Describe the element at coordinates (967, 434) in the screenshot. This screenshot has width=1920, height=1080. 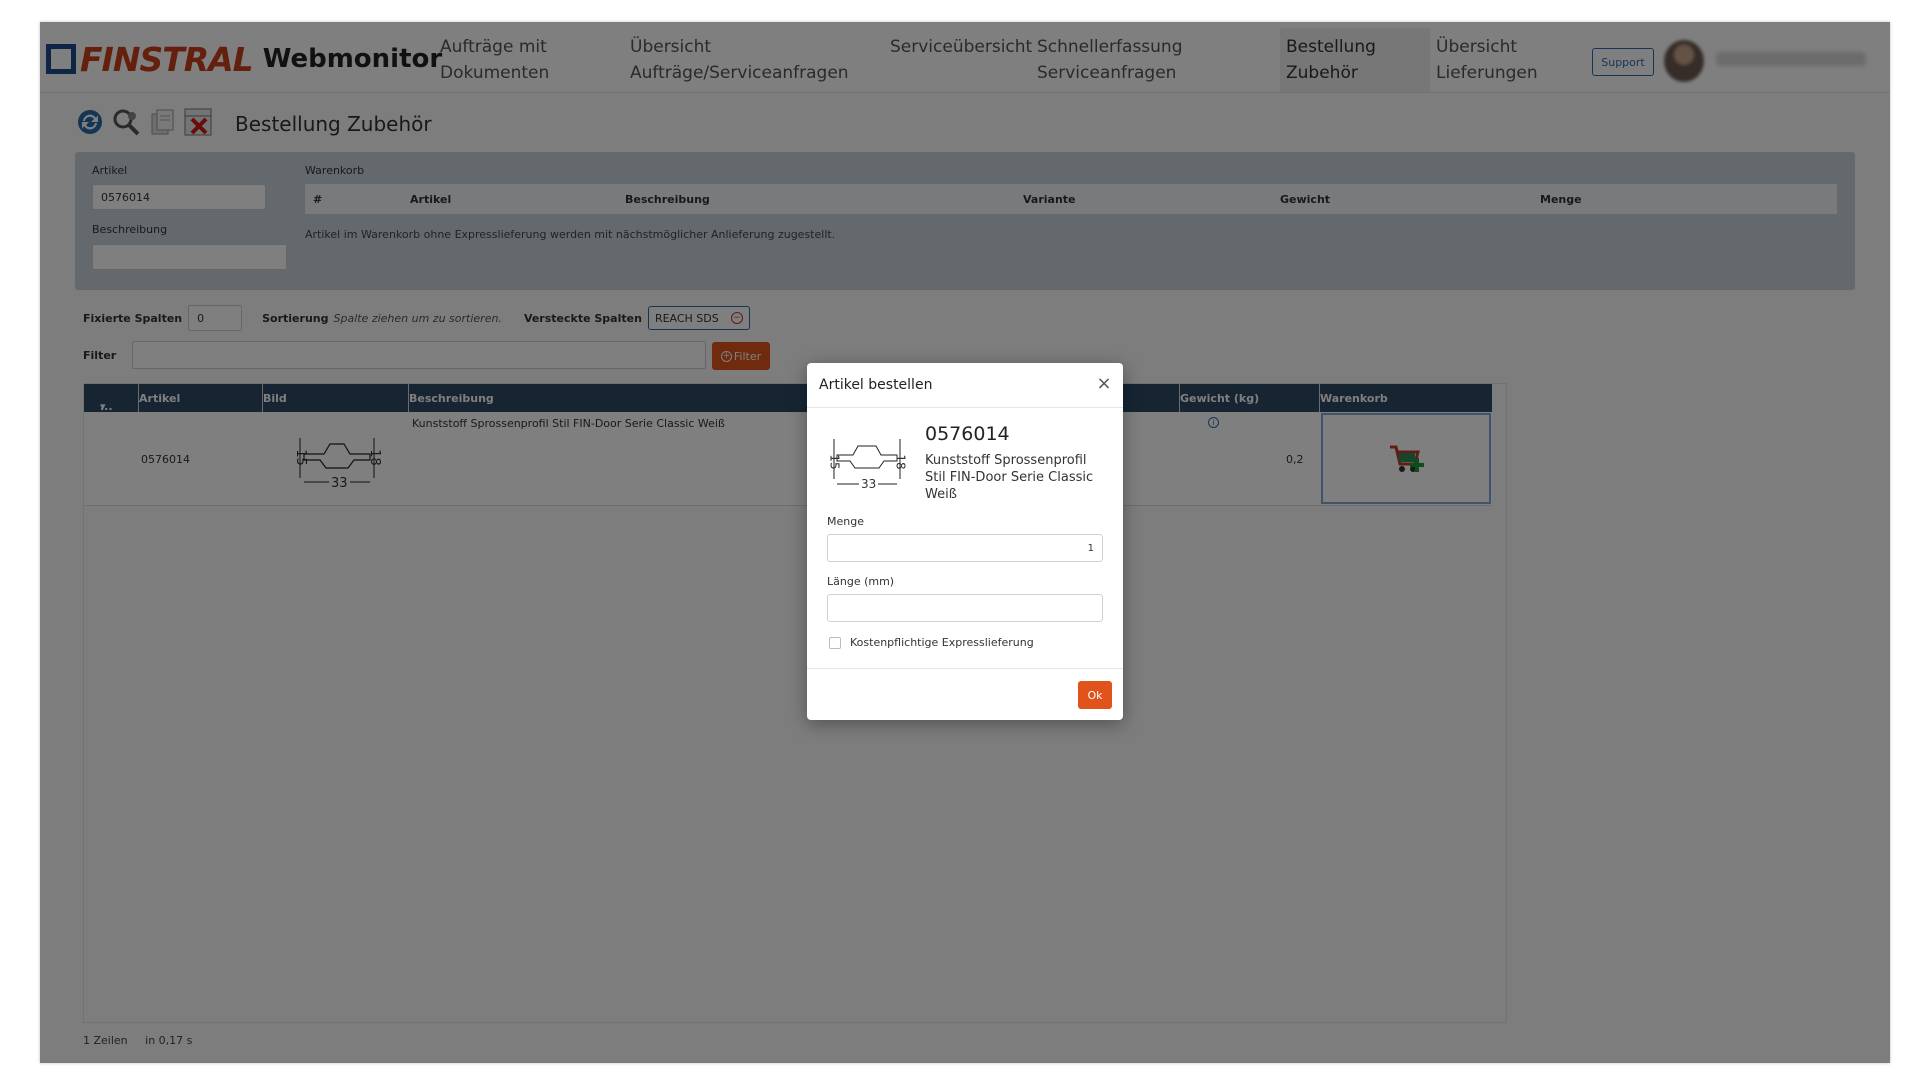
I see `dialog-article-number: 0576014` at that location.